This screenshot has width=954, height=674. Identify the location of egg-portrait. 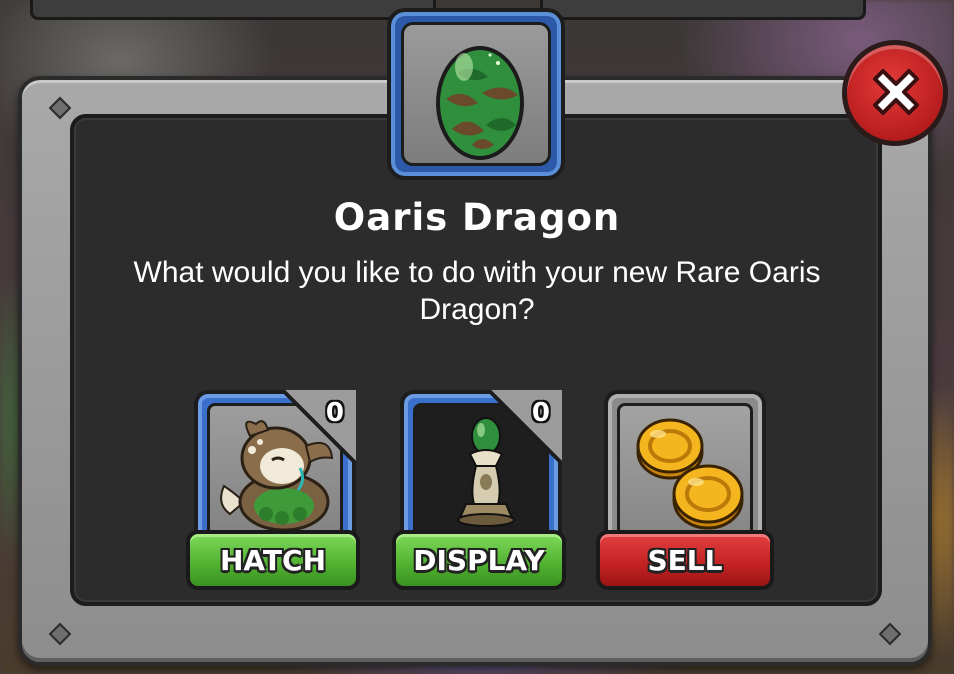
(476, 94).